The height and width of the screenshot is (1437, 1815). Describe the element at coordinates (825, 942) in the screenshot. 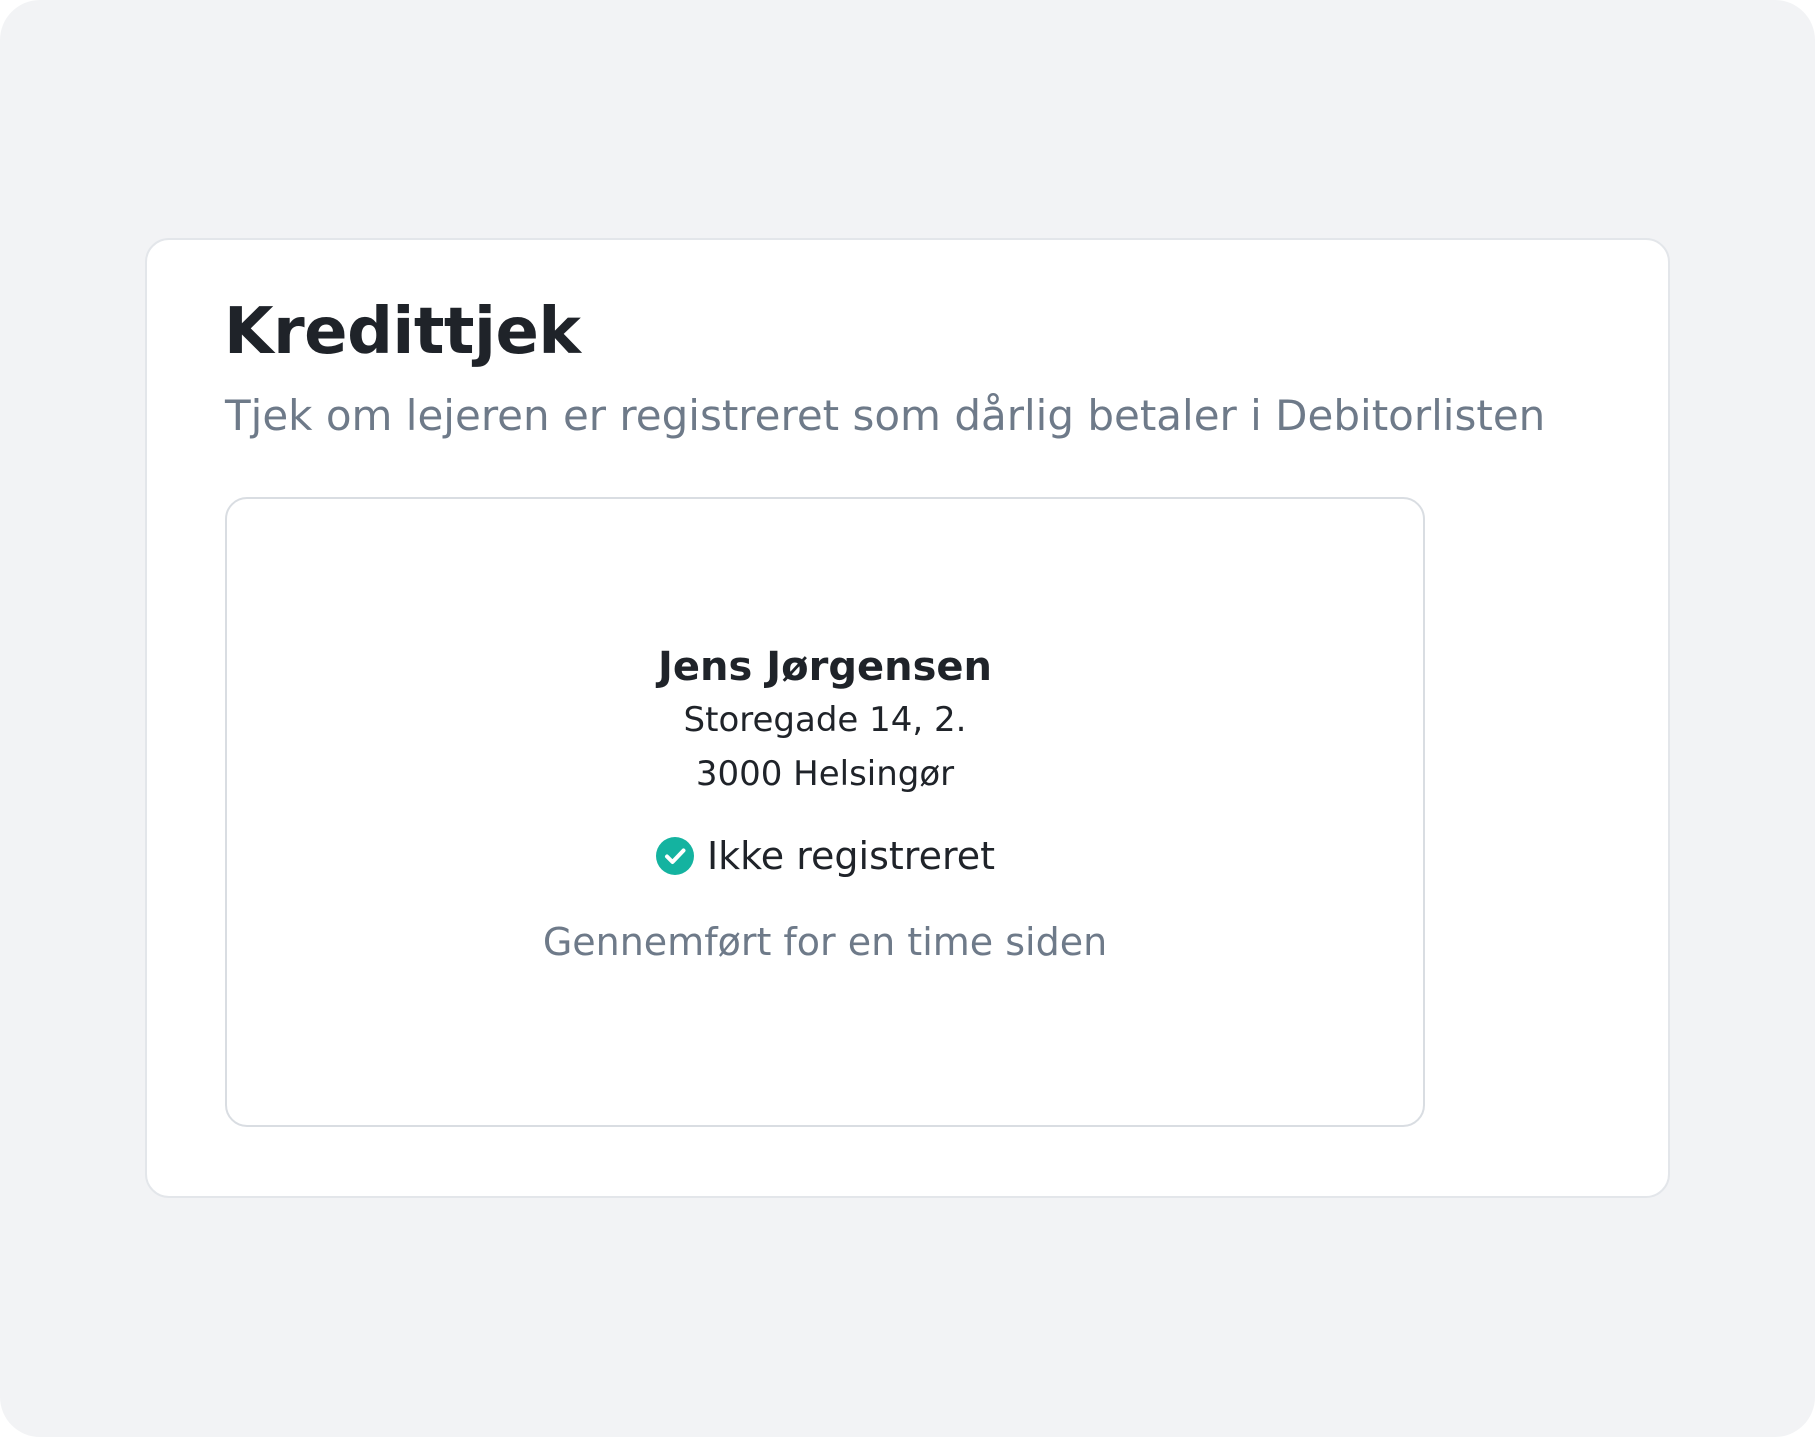

I see `check-timestamp: Gennemført for en time siden` at that location.